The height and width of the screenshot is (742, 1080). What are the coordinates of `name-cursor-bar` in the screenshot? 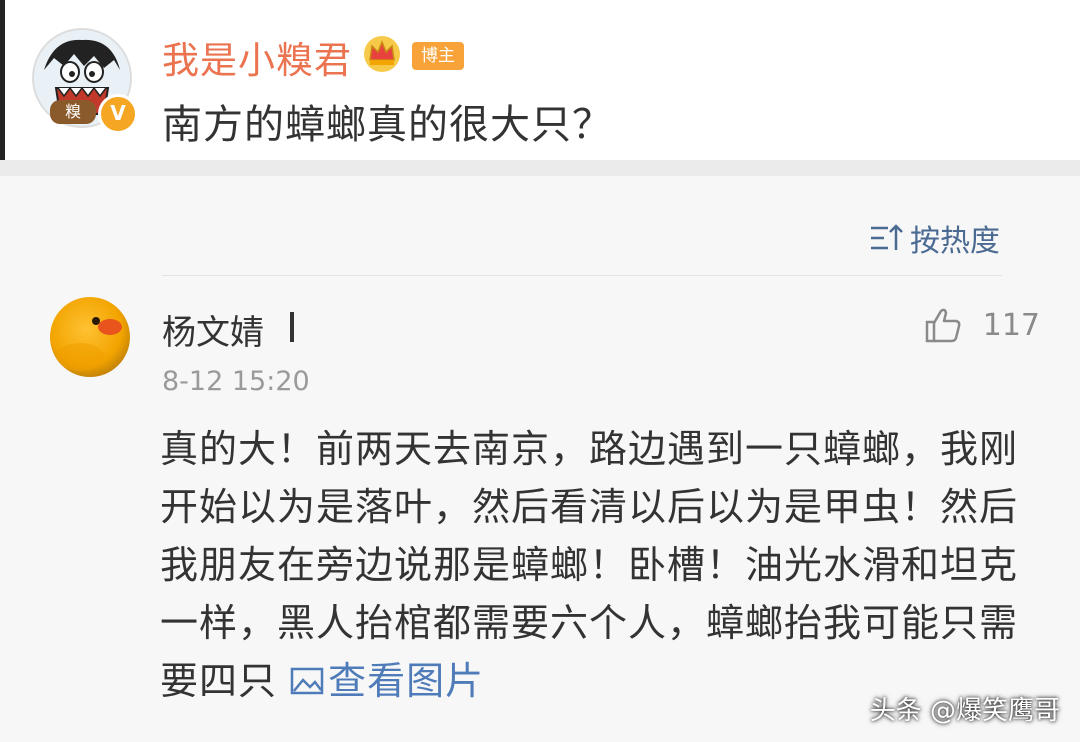 It's located at (292, 327).